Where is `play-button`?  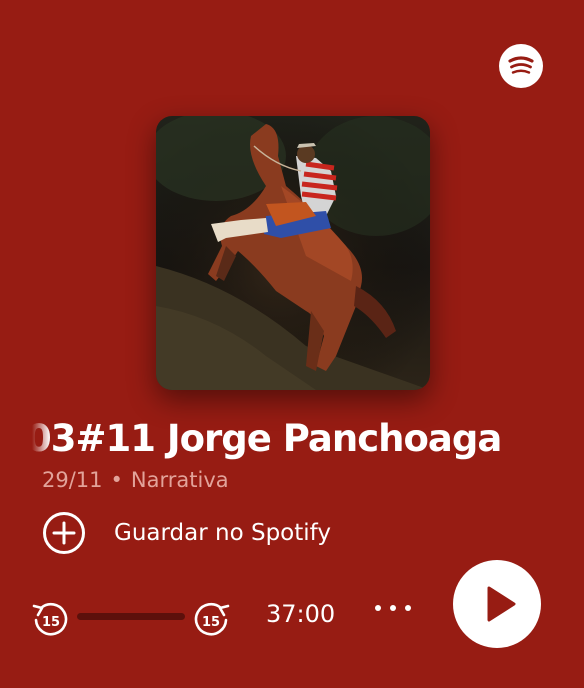
play-button is located at coordinates (497, 604).